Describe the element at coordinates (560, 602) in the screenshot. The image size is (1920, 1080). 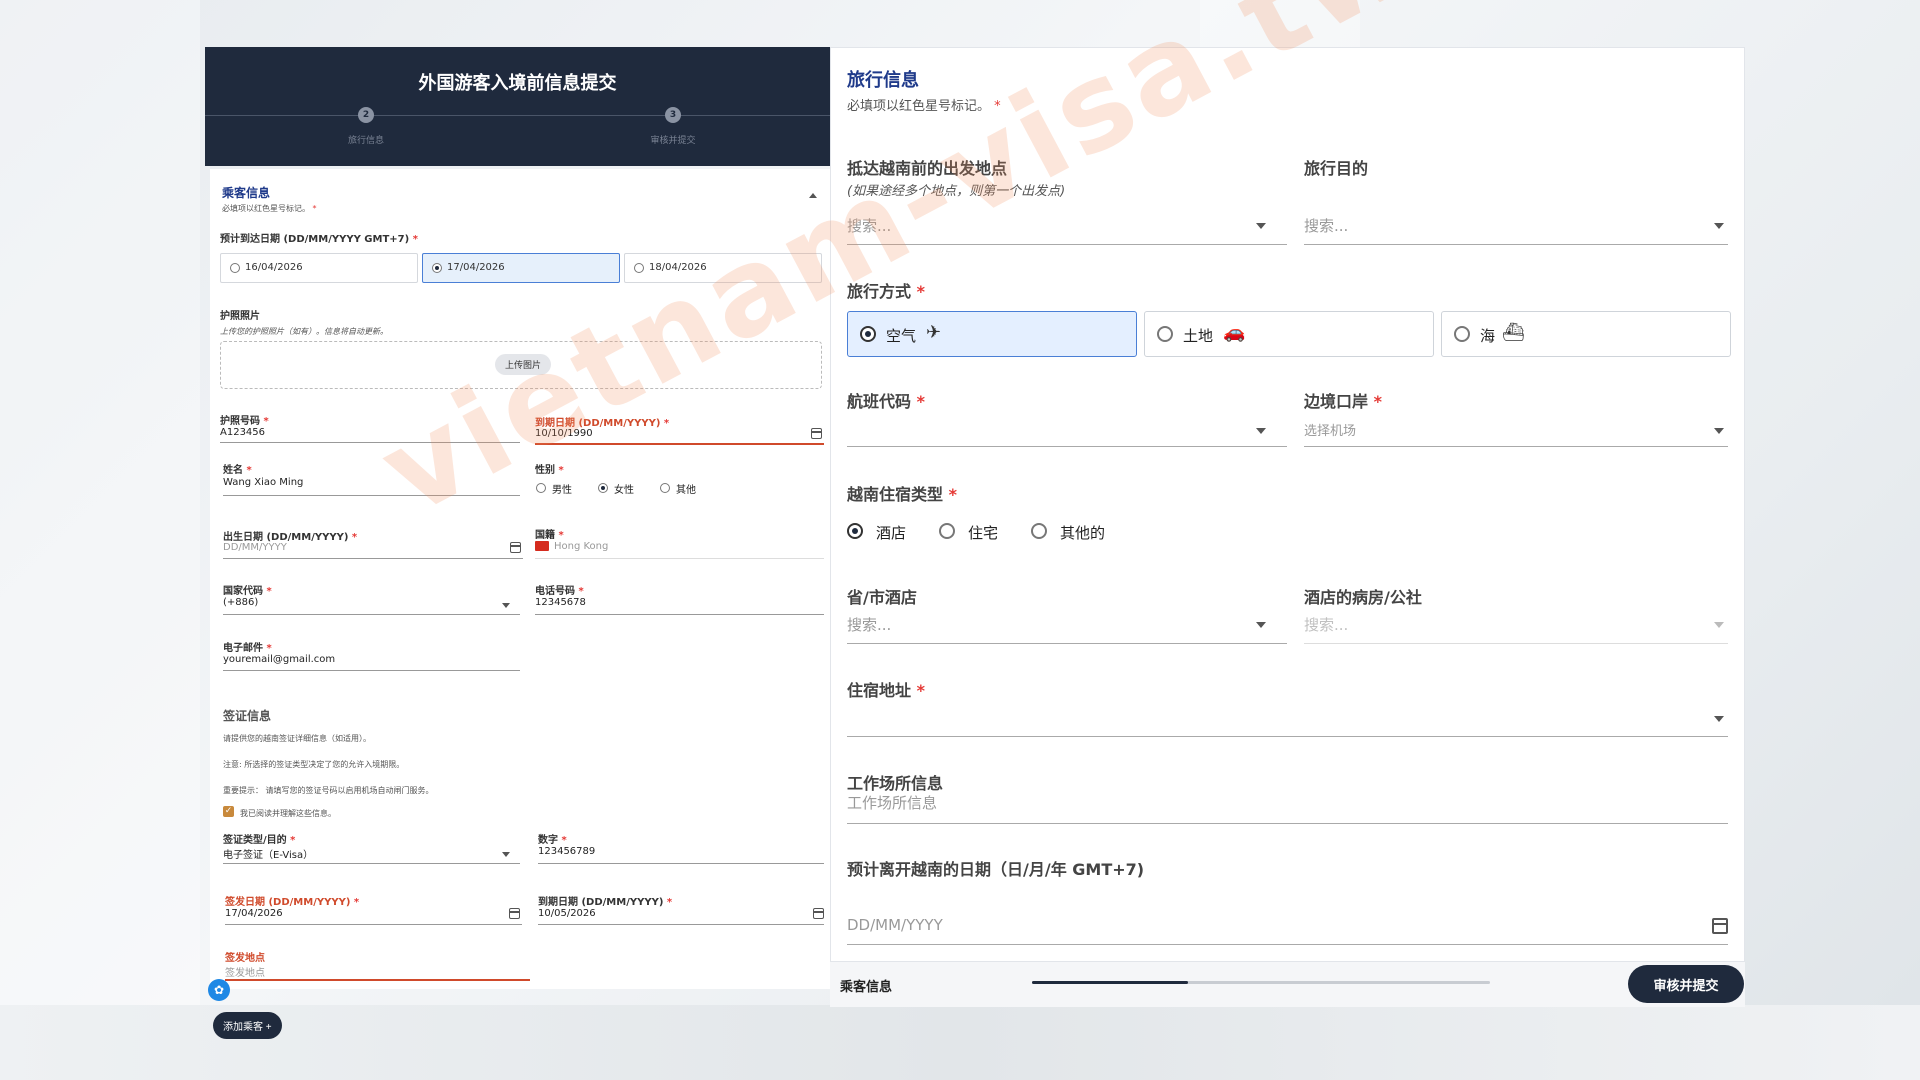
I see `phone-input: 12345678` at that location.